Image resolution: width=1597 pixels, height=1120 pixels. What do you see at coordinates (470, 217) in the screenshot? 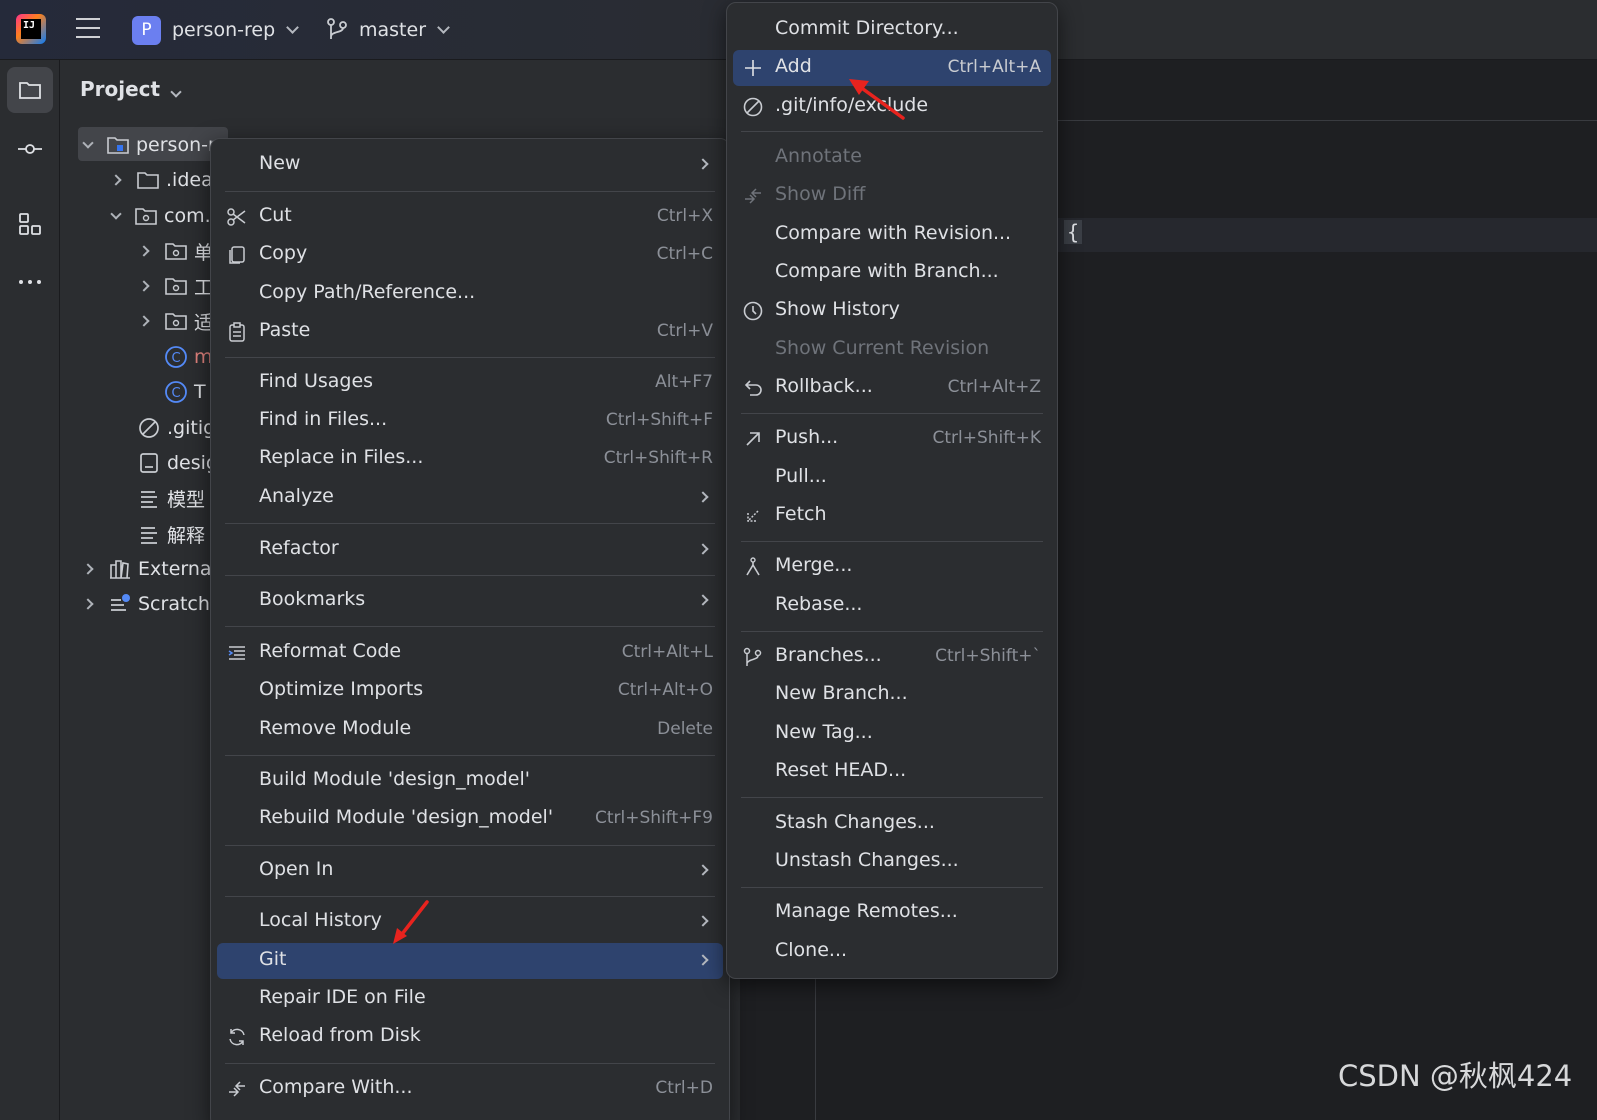
I see `menu-item-cut: Cut Ctrl+X` at bounding box center [470, 217].